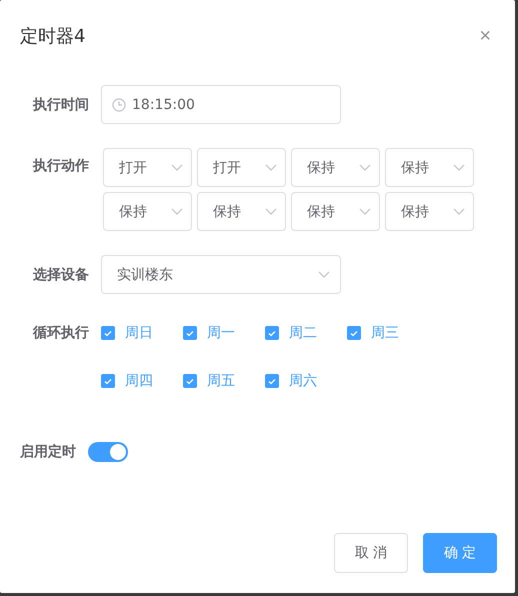 This screenshot has height=596, width=518. What do you see at coordinates (163, 104) in the screenshot?
I see `time-value: 18:15:00` at bounding box center [163, 104].